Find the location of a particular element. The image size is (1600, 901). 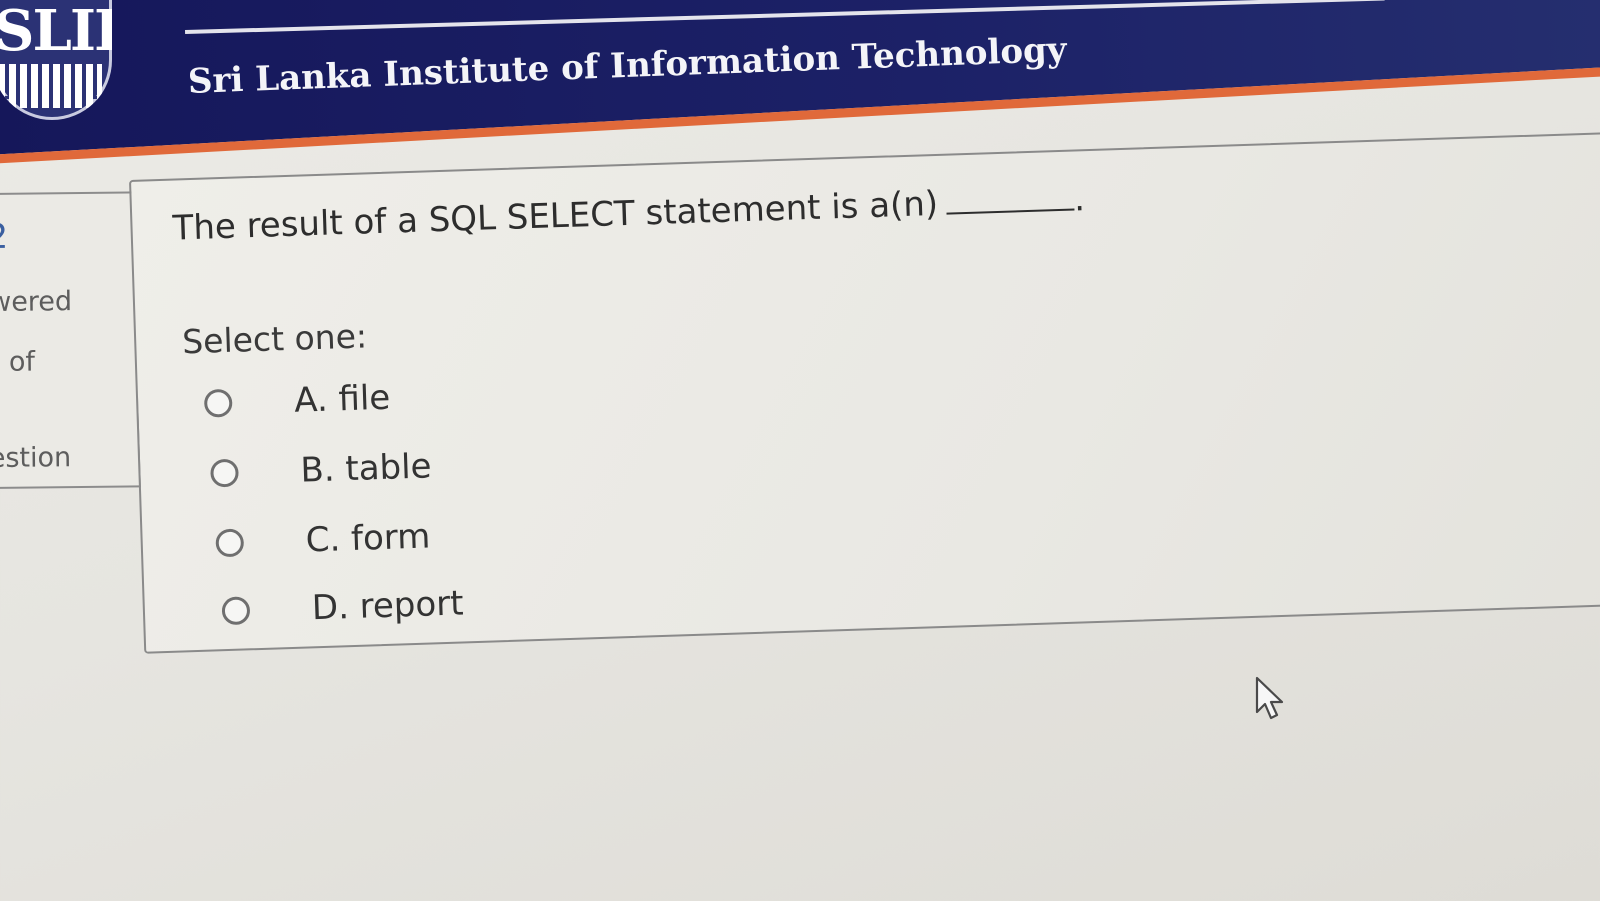

question-marks: t of is located at coordinates (18, 362).